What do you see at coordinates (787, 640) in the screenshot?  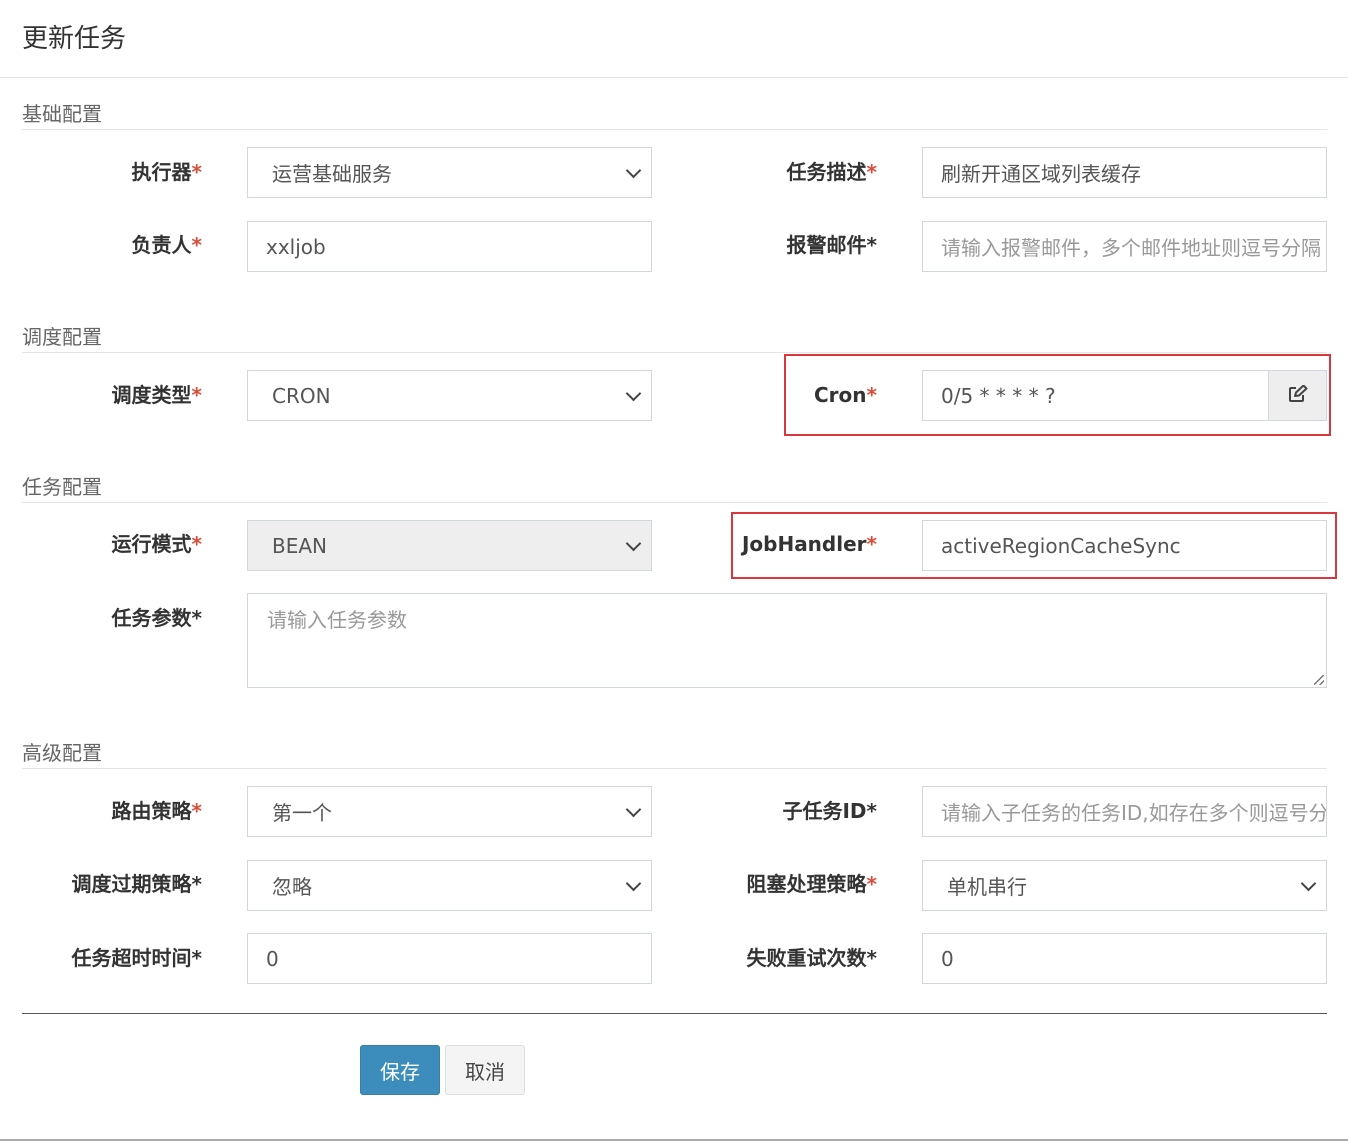 I see `job-param-textarea: 请输入任务参数` at bounding box center [787, 640].